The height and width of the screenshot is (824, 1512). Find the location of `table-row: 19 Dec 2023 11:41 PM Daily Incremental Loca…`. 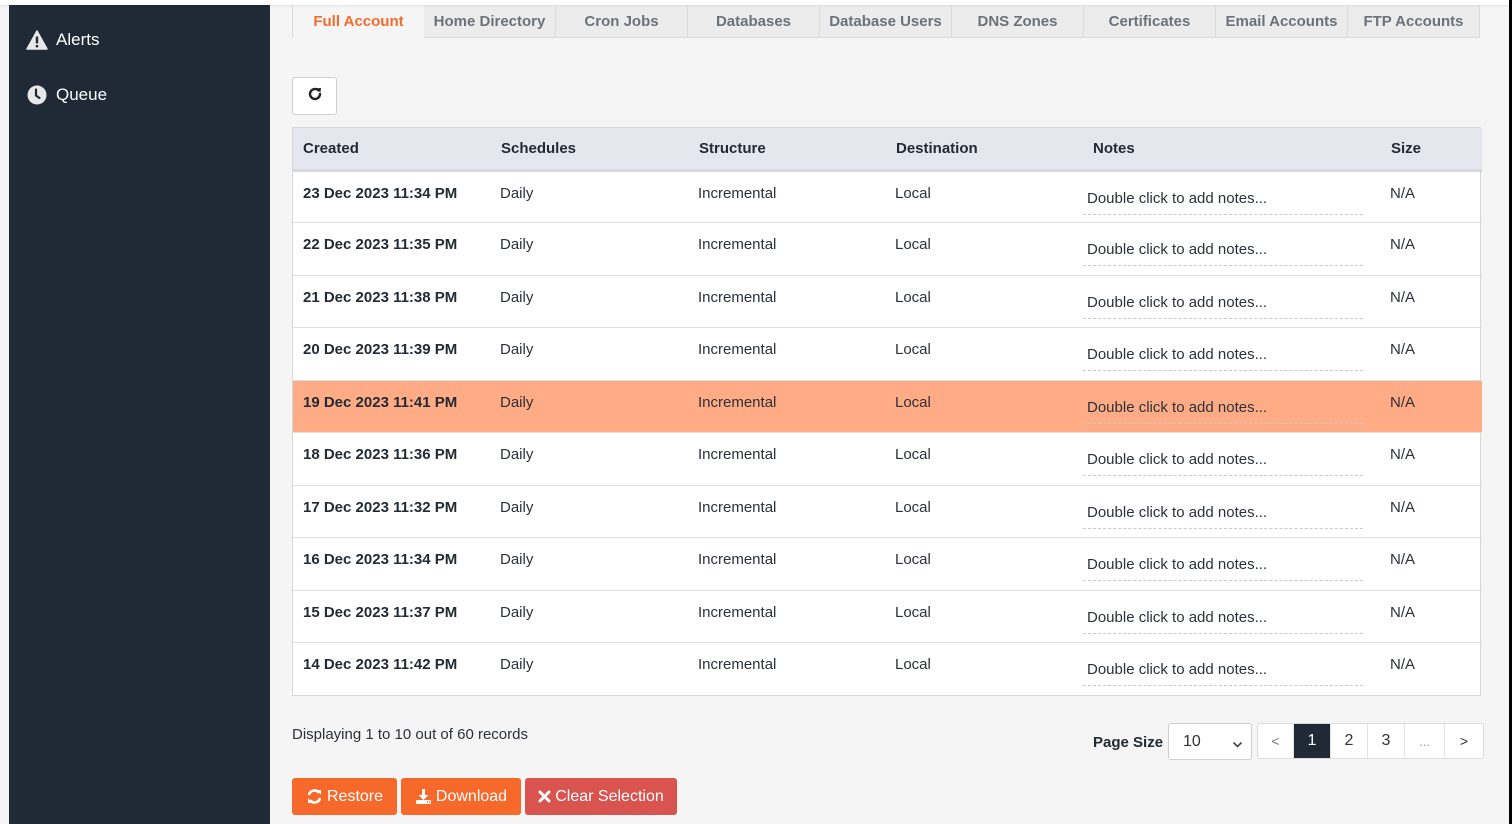

table-row: 19 Dec 2023 11:41 PM Daily Incremental Loca… is located at coordinates (887, 406).